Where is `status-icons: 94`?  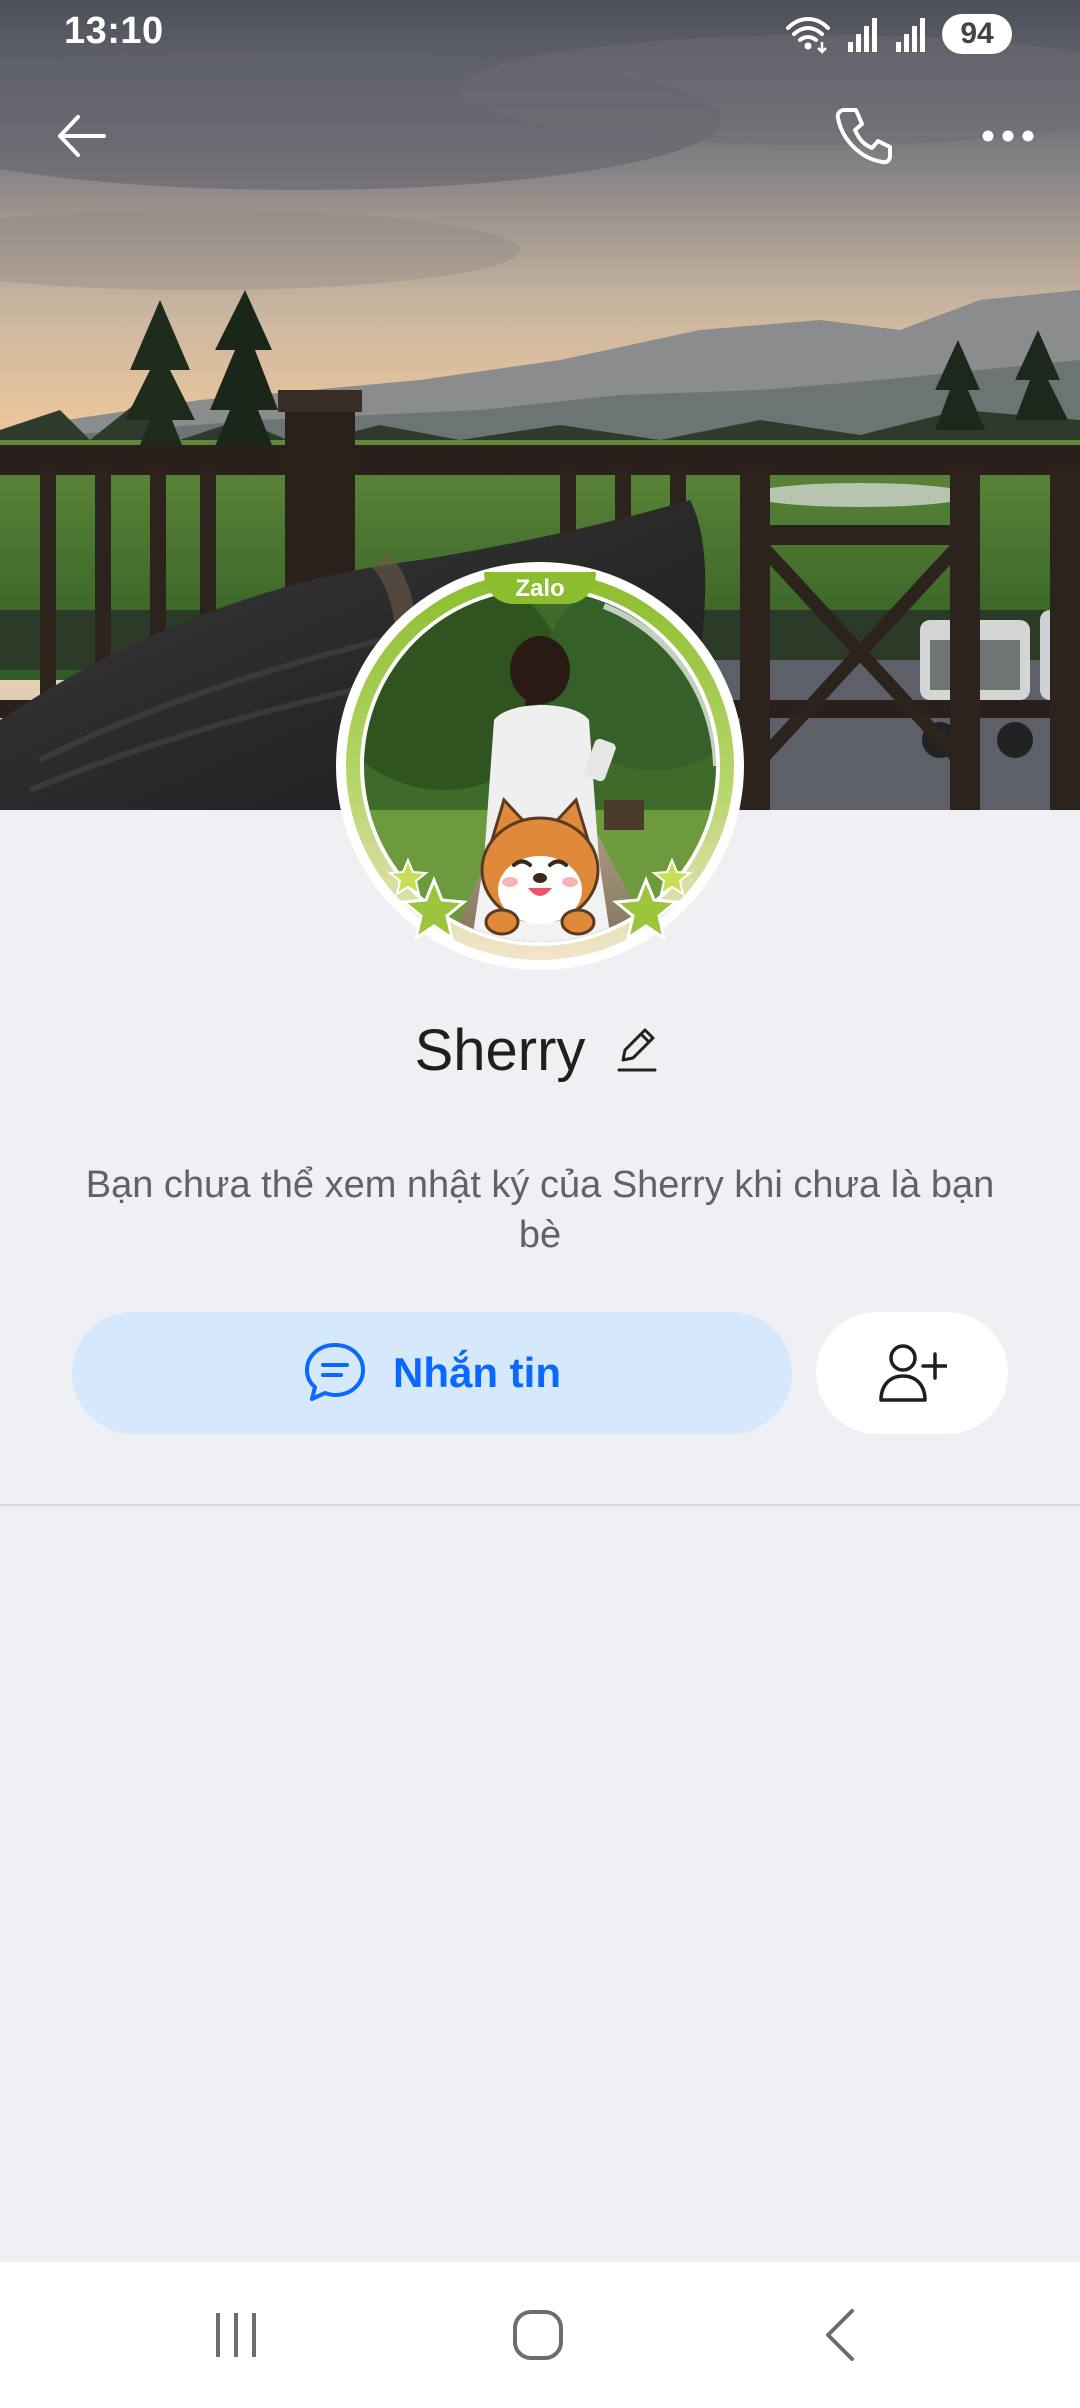
status-icons: 94 is located at coordinates (898, 34).